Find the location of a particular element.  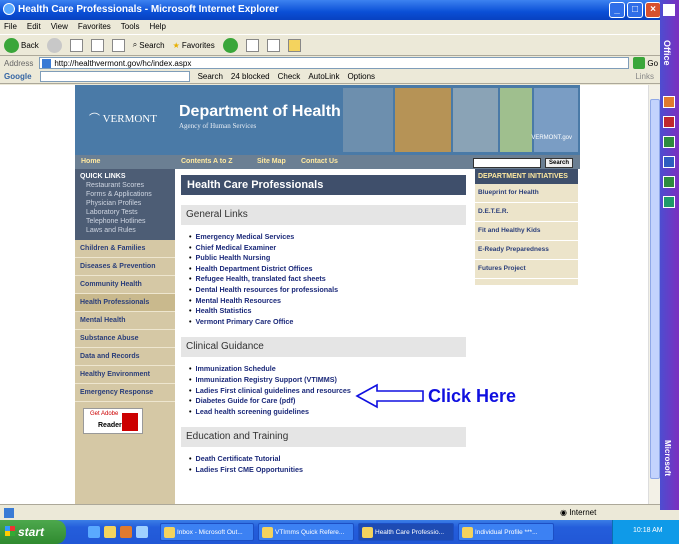

address-input: http://healthvermont.gov/hc/index.aspx is located at coordinates (334, 63).